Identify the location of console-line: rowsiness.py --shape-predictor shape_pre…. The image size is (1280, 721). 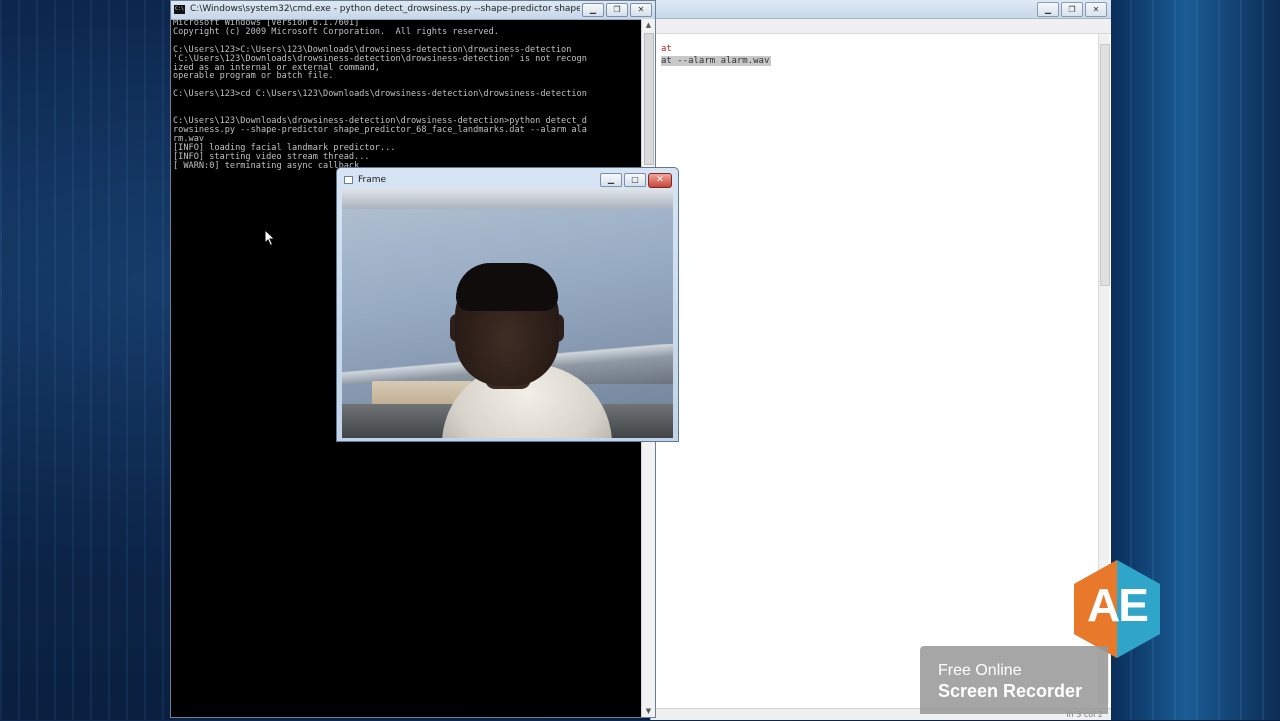
(380, 129).